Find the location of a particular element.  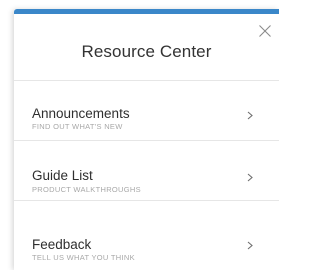

close-button is located at coordinates (265, 31).